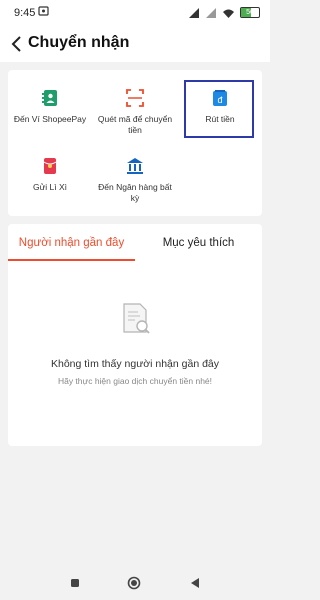  I want to click on withdraw-icon: đ, so click(220, 98).